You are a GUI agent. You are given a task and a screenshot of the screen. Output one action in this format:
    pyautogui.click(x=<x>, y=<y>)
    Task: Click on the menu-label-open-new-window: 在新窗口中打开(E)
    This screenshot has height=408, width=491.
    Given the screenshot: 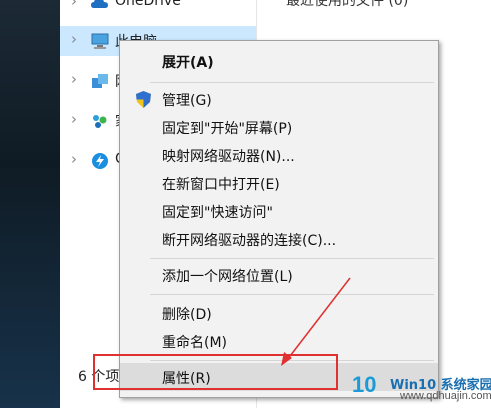 What is the action you would take?
    pyautogui.click(x=221, y=185)
    